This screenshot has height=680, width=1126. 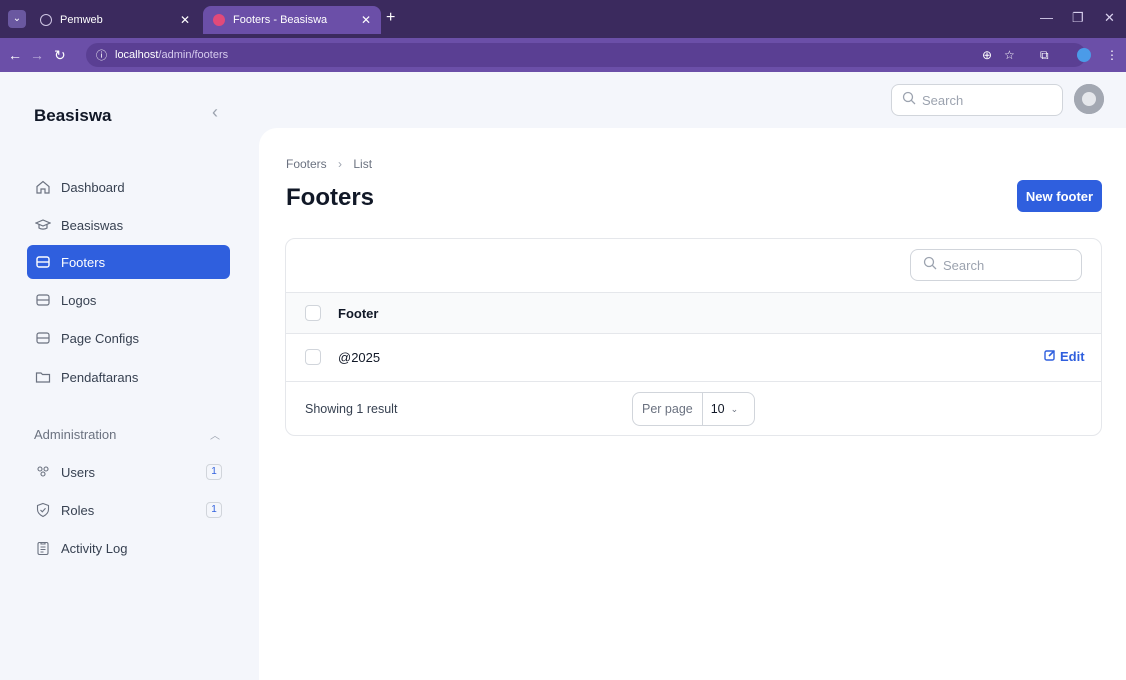 I want to click on sidebar-item-page-configs: Page Configs, so click(x=128, y=338).